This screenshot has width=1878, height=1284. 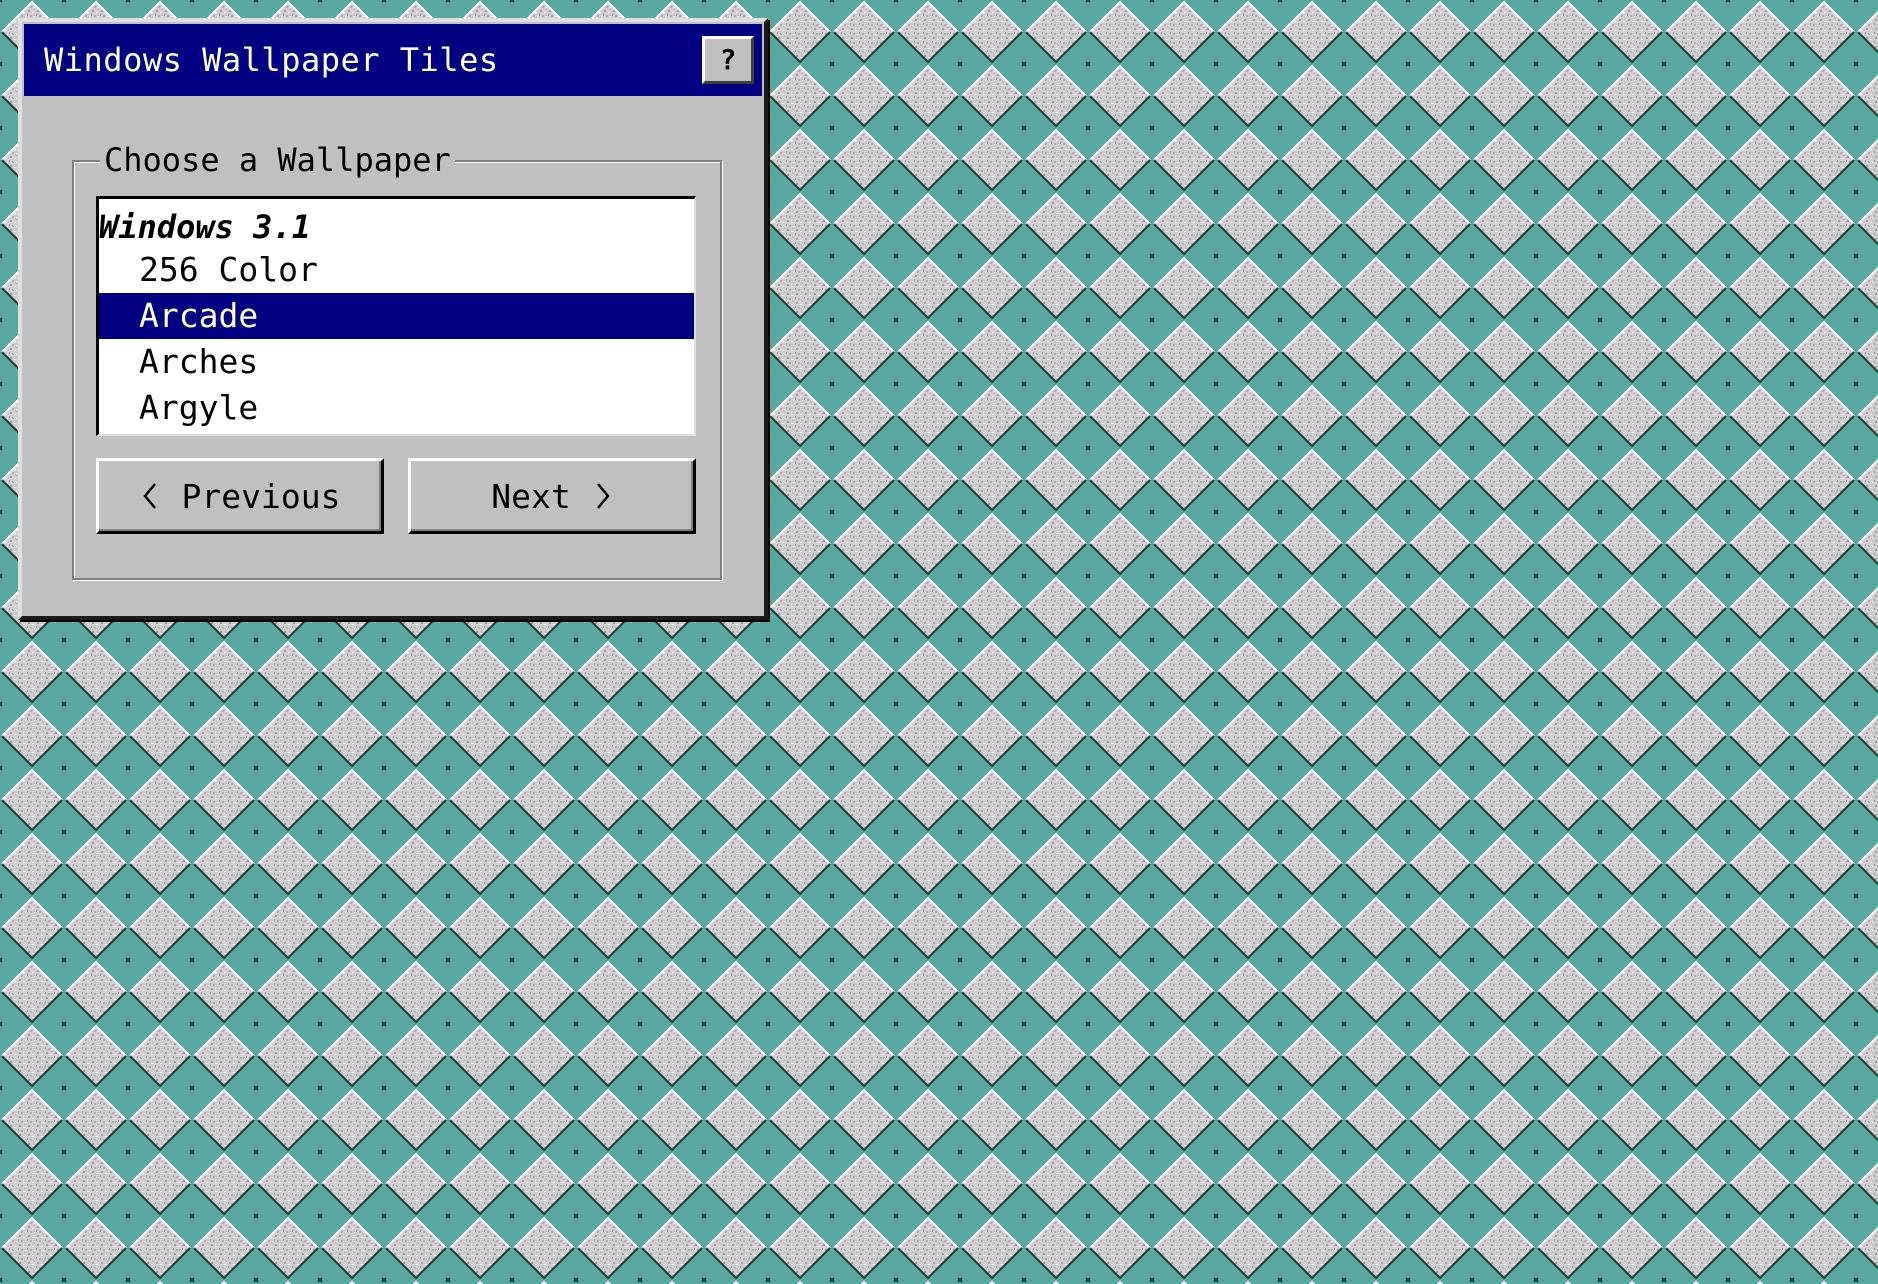 I want to click on next-button-label: Next, so click(x=531, y=496).